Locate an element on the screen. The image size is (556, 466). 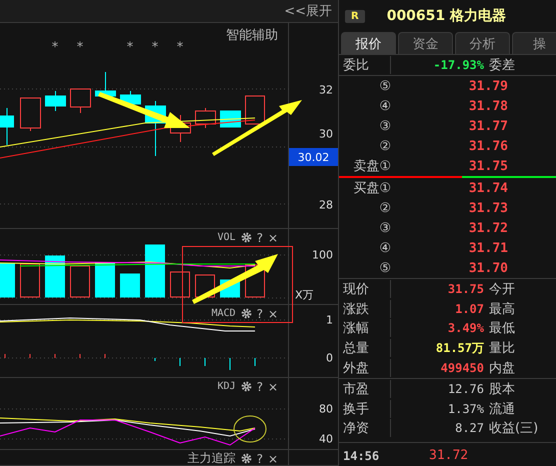
axis-tick: 80 is located at coordinates (326, 409).